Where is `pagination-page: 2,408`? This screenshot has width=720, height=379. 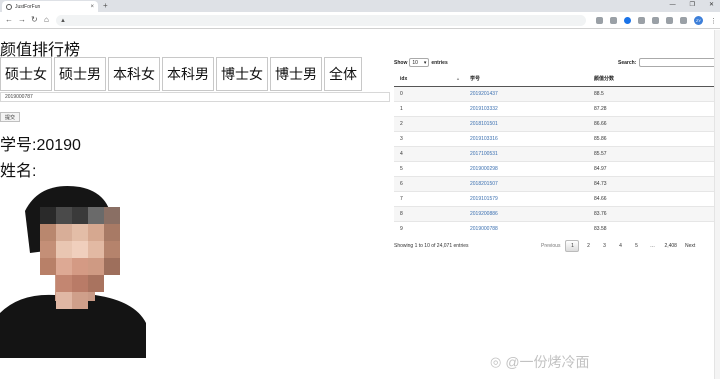
pagination-page: 2,408 is located at coordinates (670, 246).